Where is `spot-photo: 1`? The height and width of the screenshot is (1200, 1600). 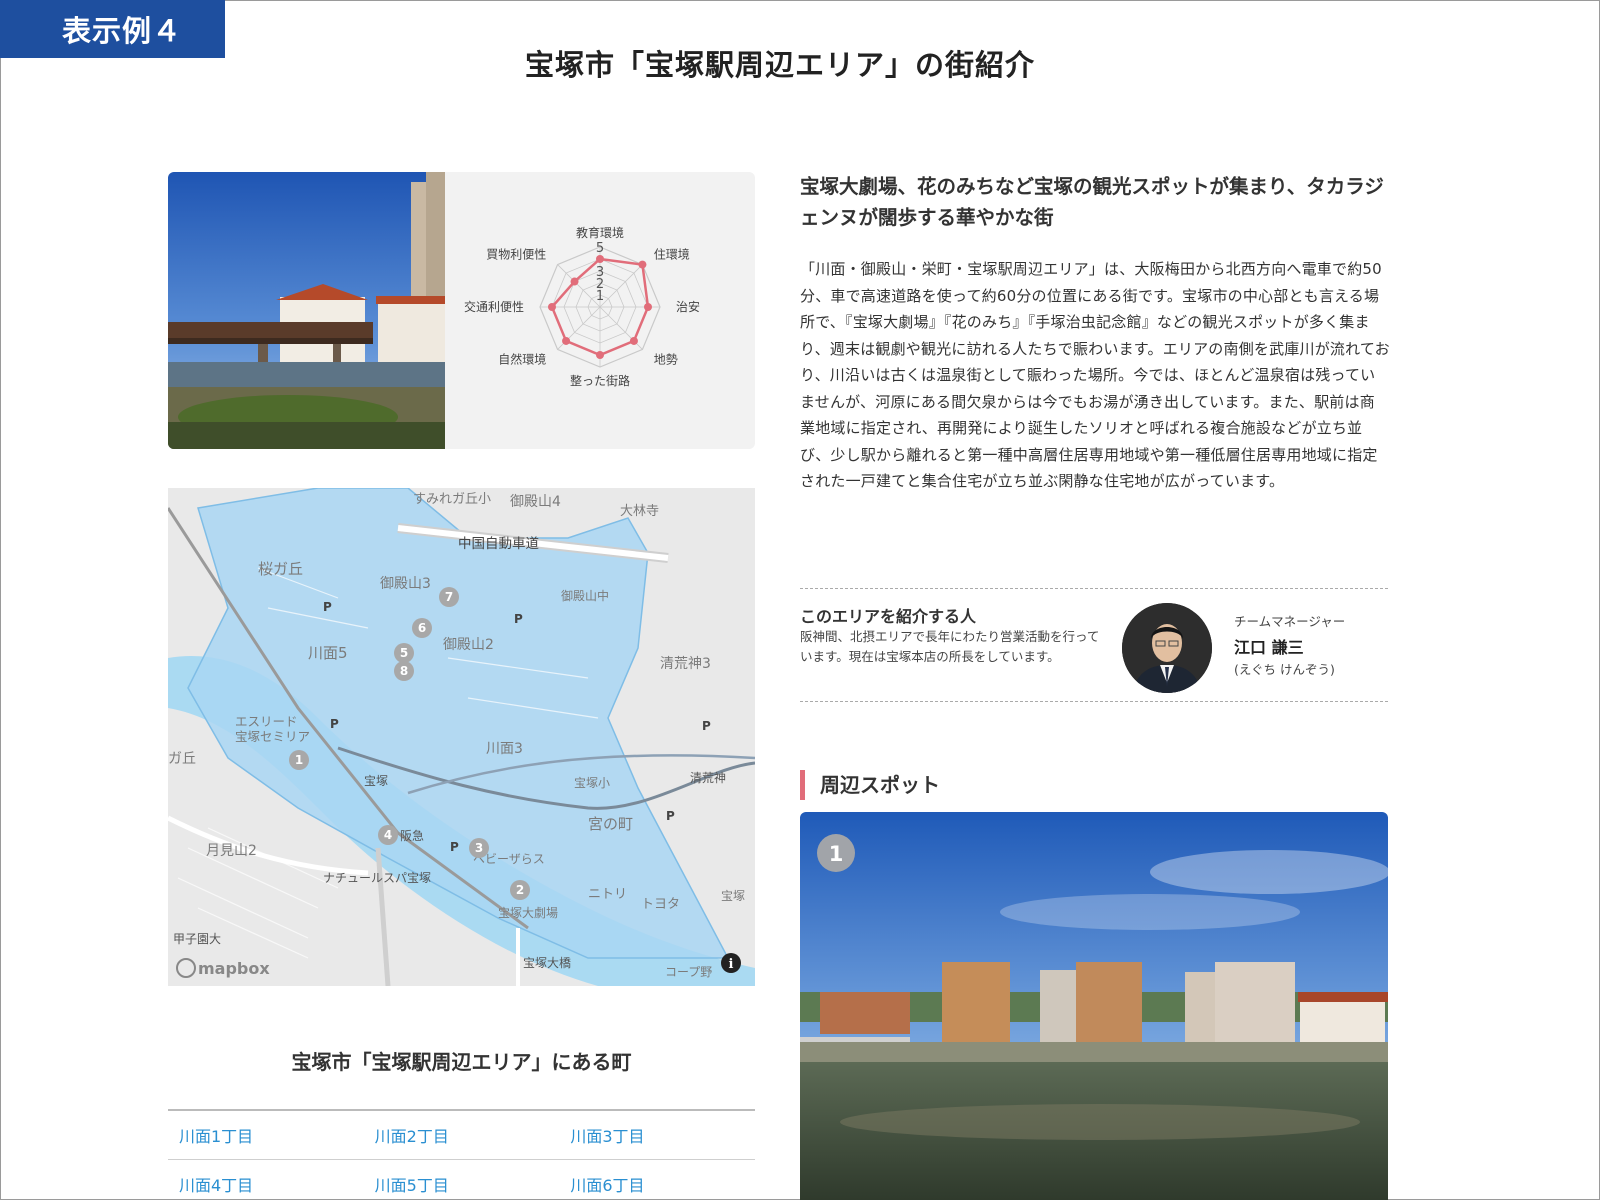 spot-photo: 1 is located at coordinates (1094, 1006).